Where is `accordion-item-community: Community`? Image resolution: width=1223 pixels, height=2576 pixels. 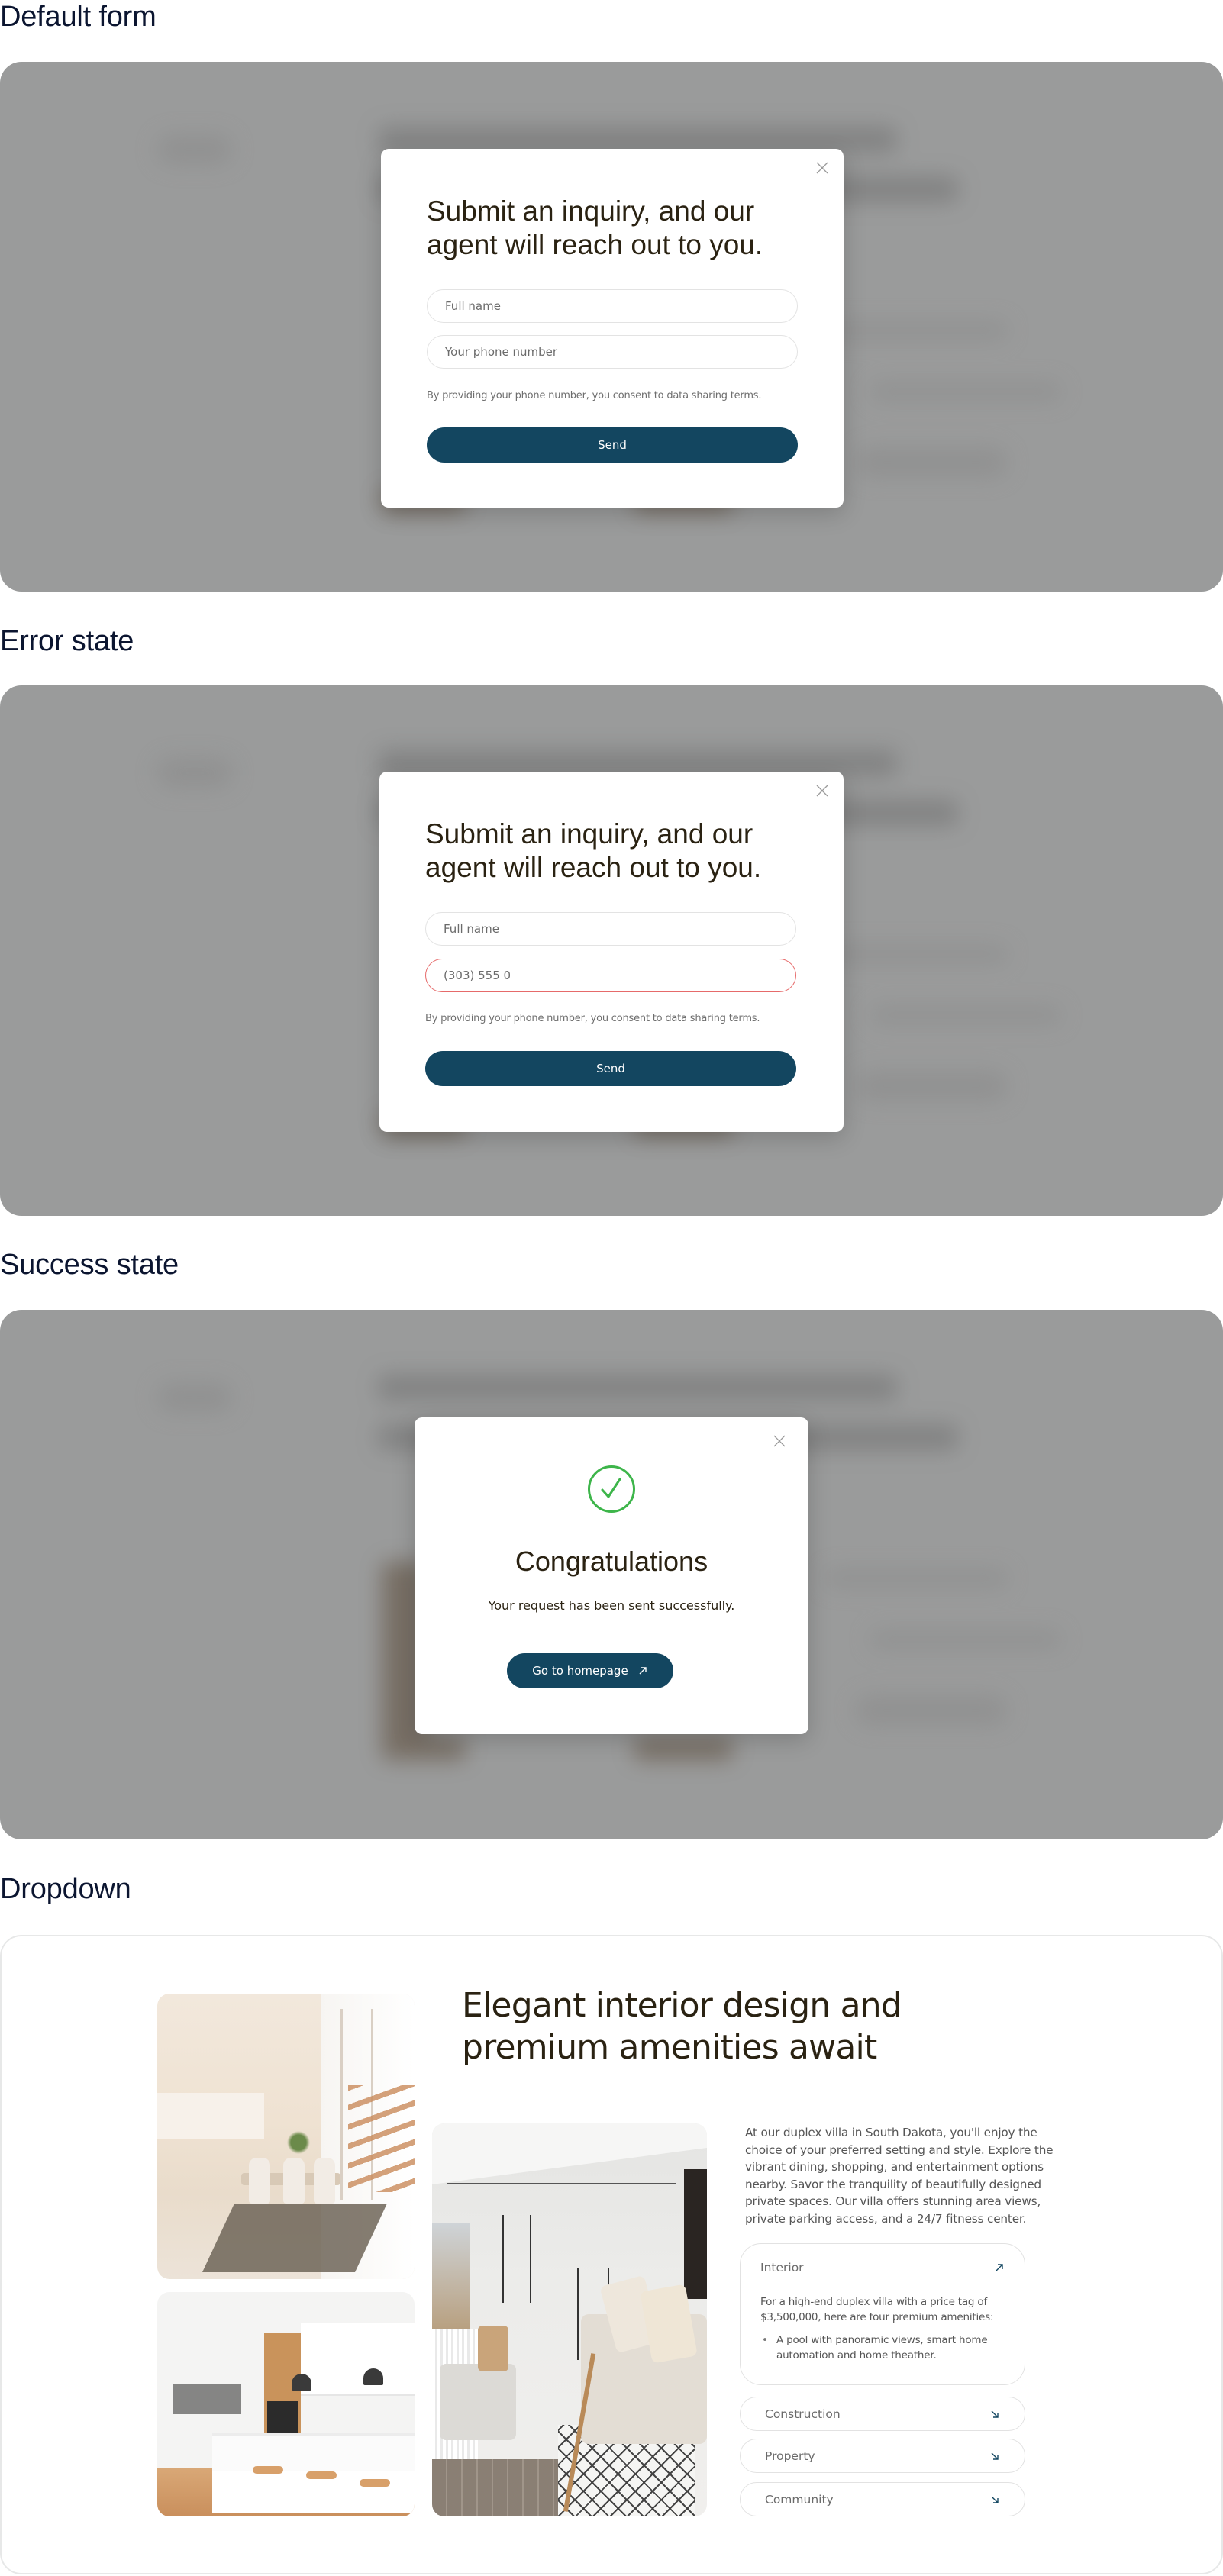
accordion-item-community: Community is located at coordinates (882, 2499).